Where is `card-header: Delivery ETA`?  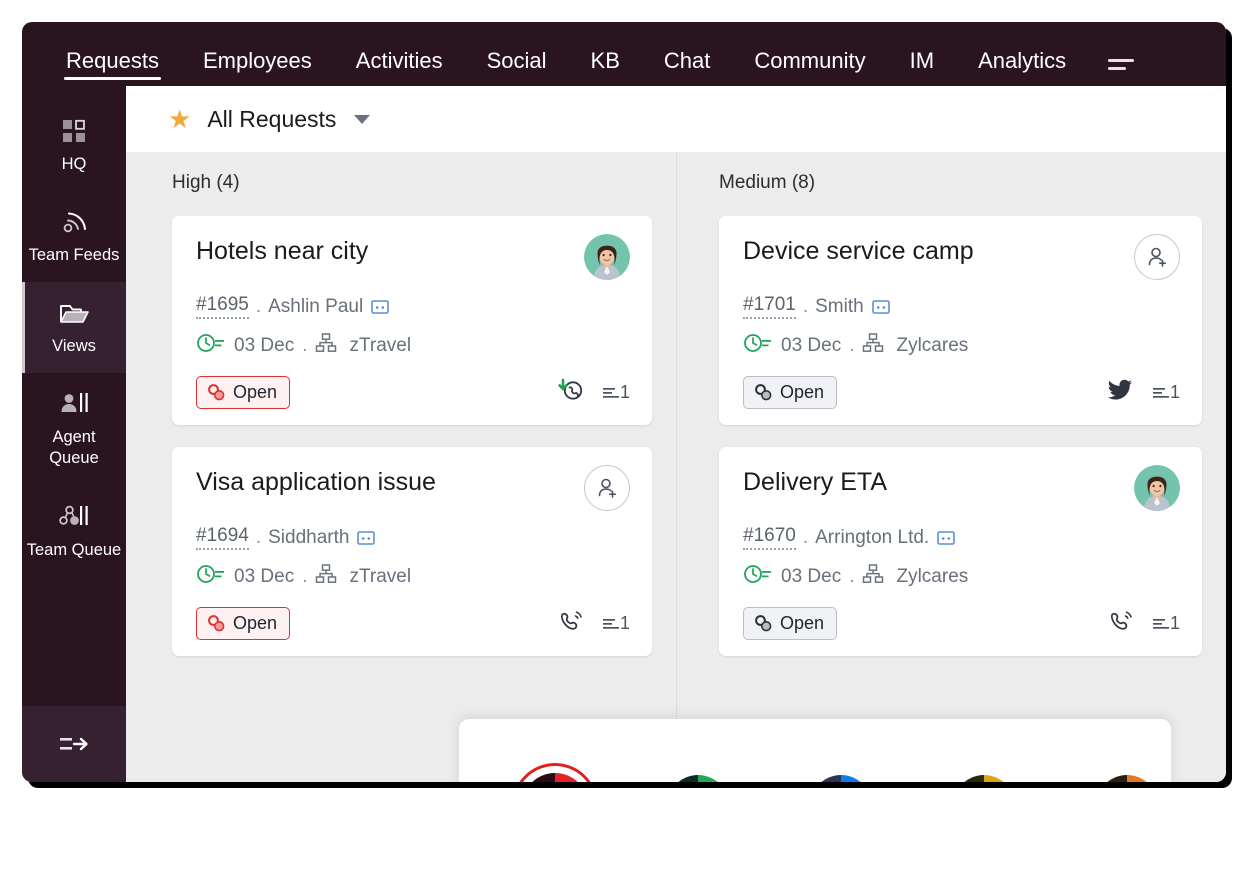 card-header: Delivery ETA is located at coordinates (961, 488).